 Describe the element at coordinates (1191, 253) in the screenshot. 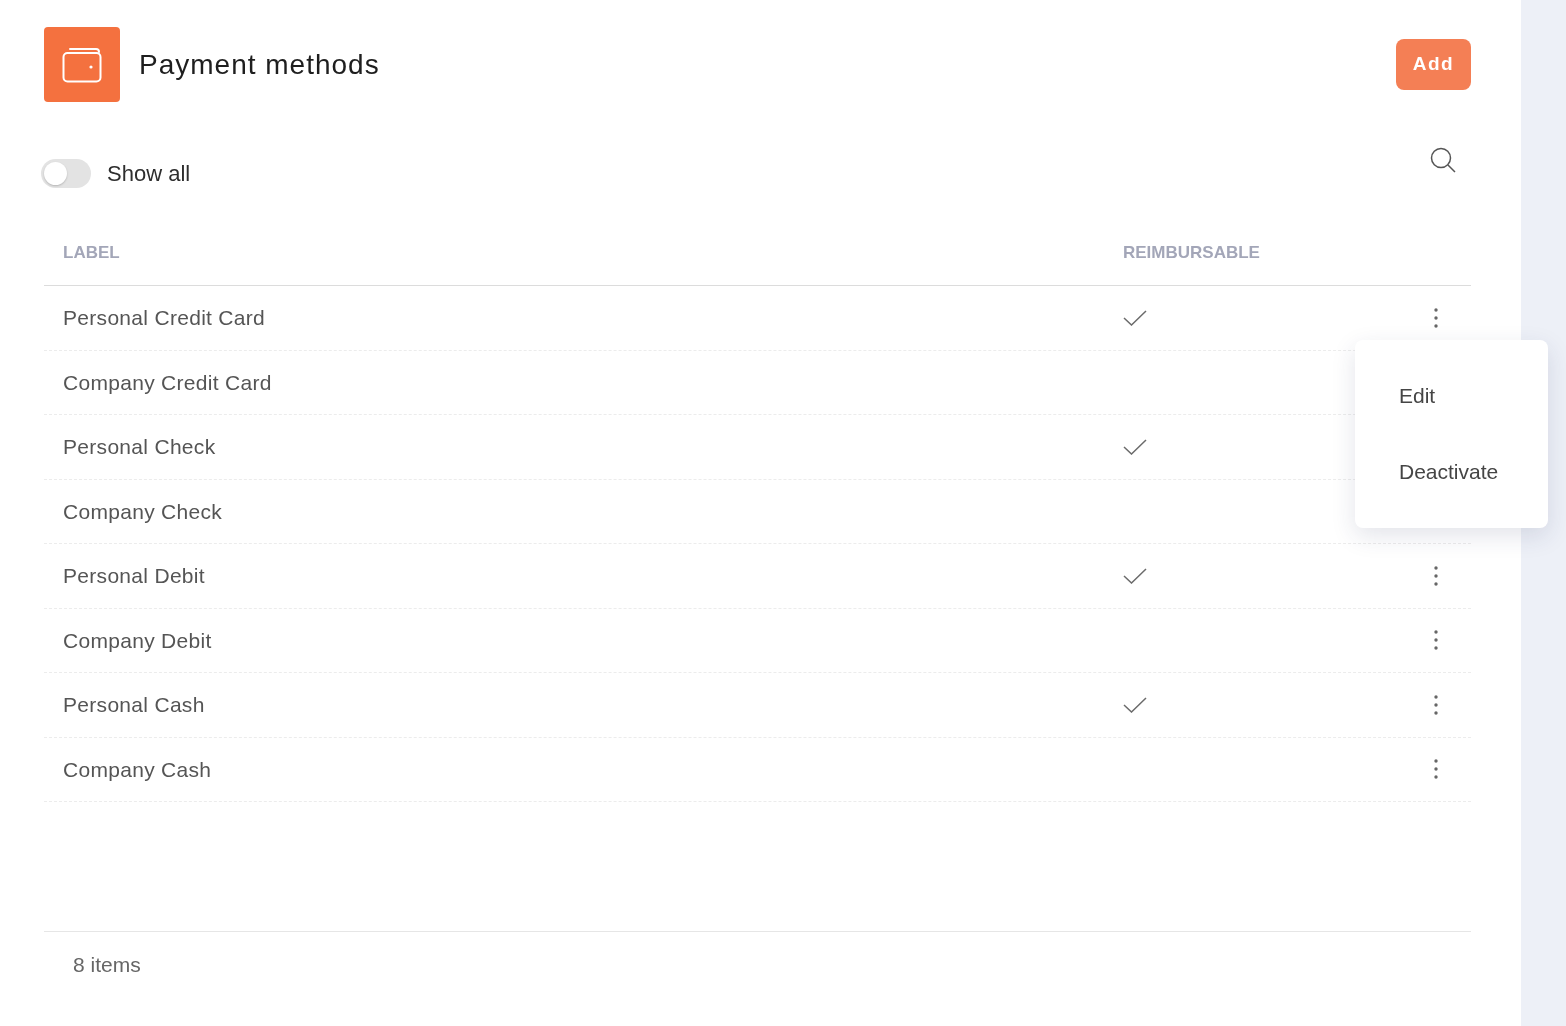

I see `column-header: REIMBURSABLE` at that location.